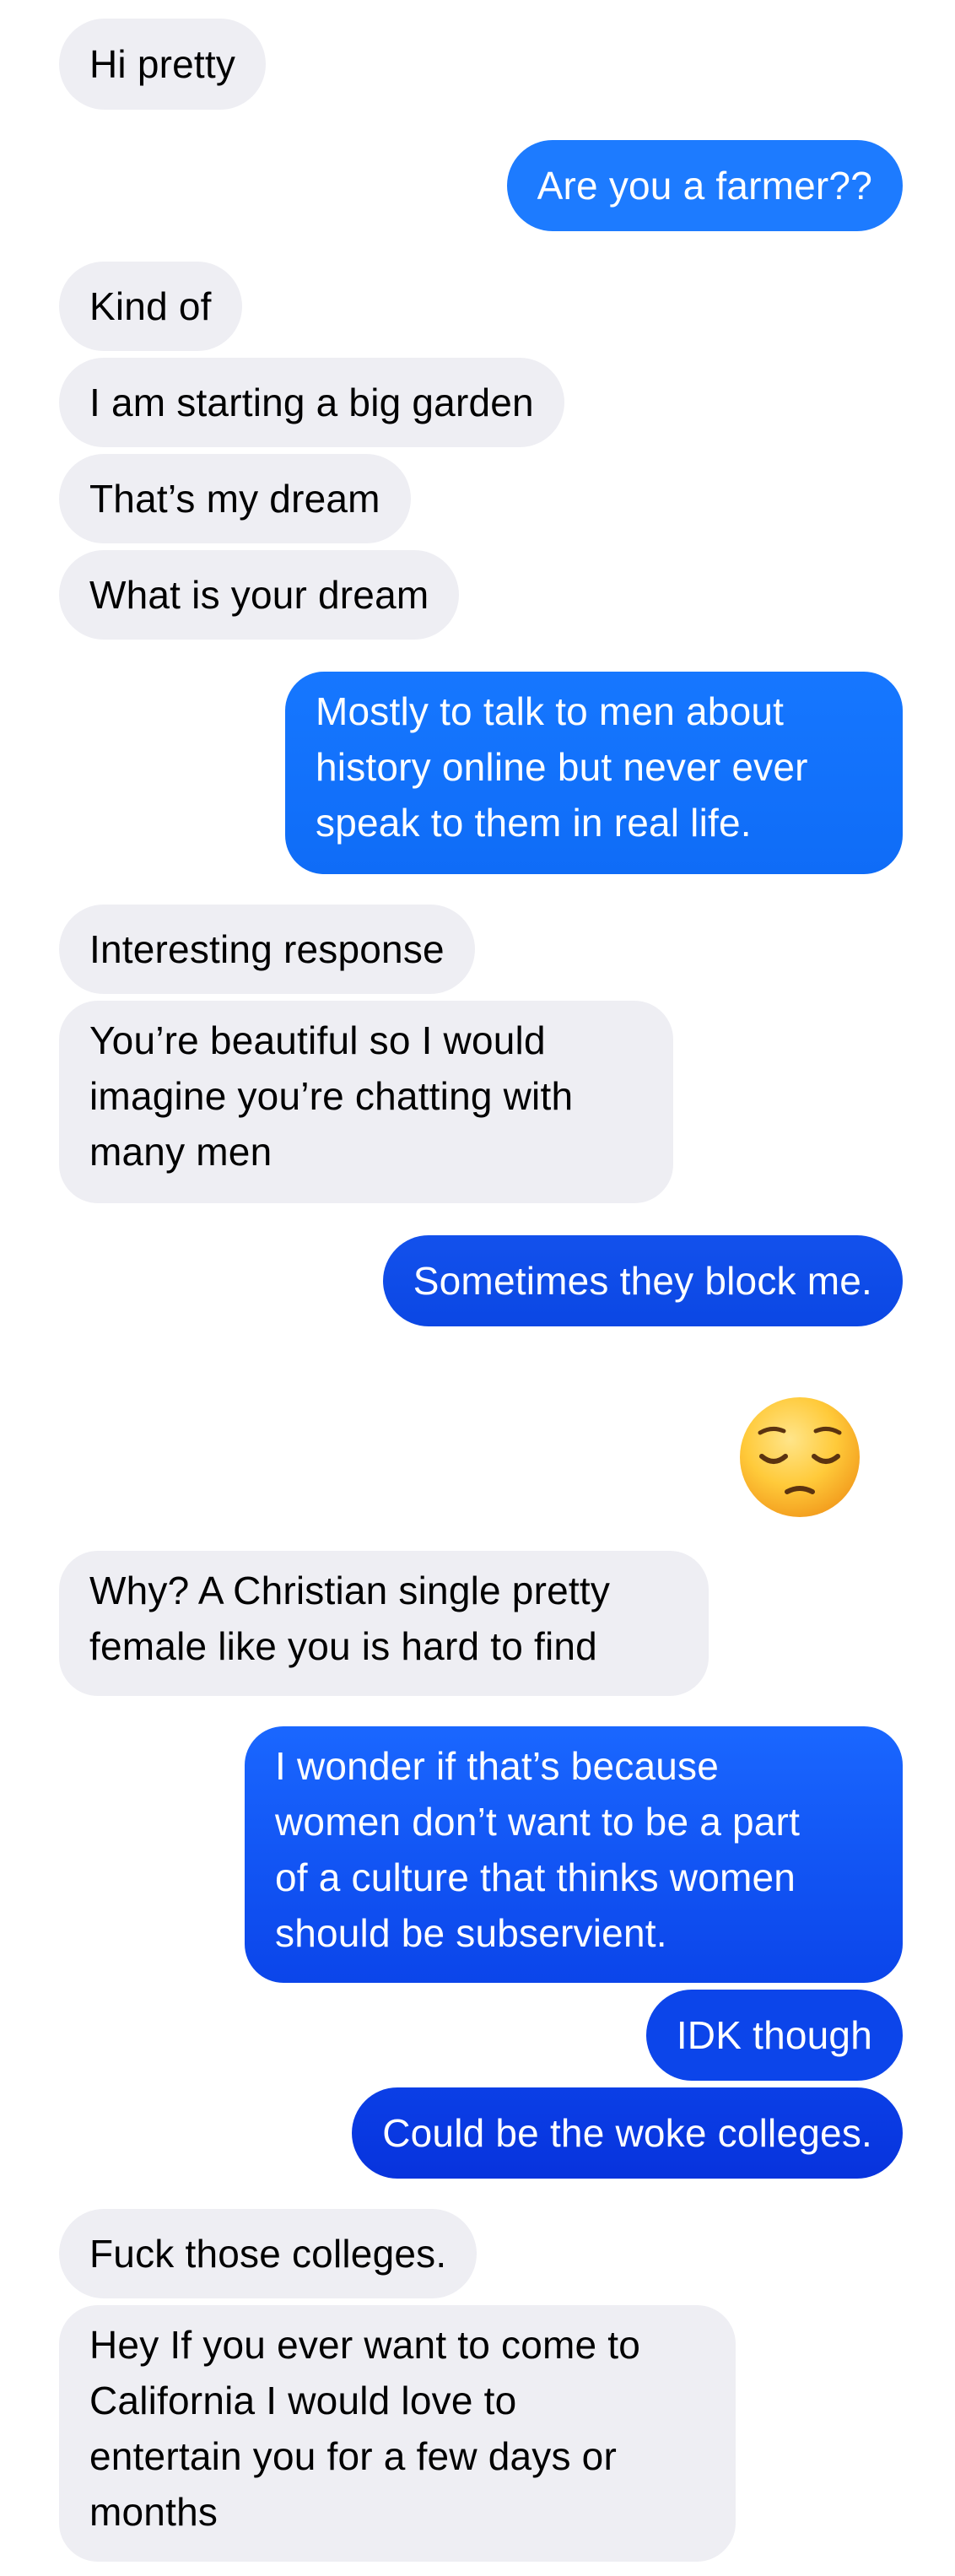  Describe the element at coordinates (317, 1040) in the screenshot. I see `message-line: You’re beautiful so I would` at that location.